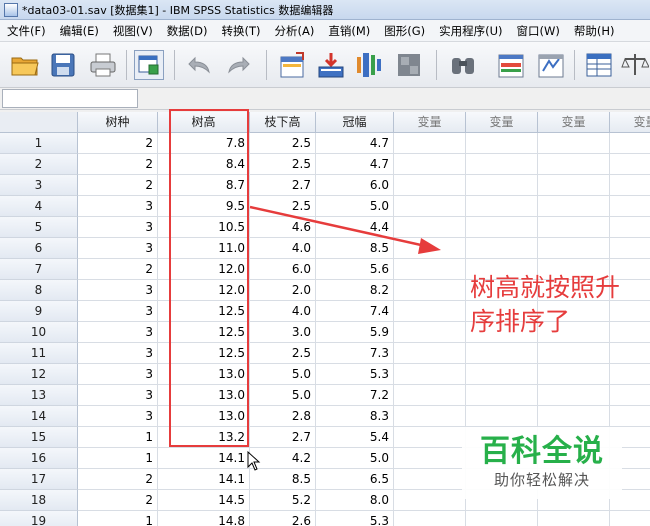 Image resolution: width=650 pixels, height=526 pixels. Describe the element at coordinates (103, 65) in the screenshot. I see `print-icon` at that location.